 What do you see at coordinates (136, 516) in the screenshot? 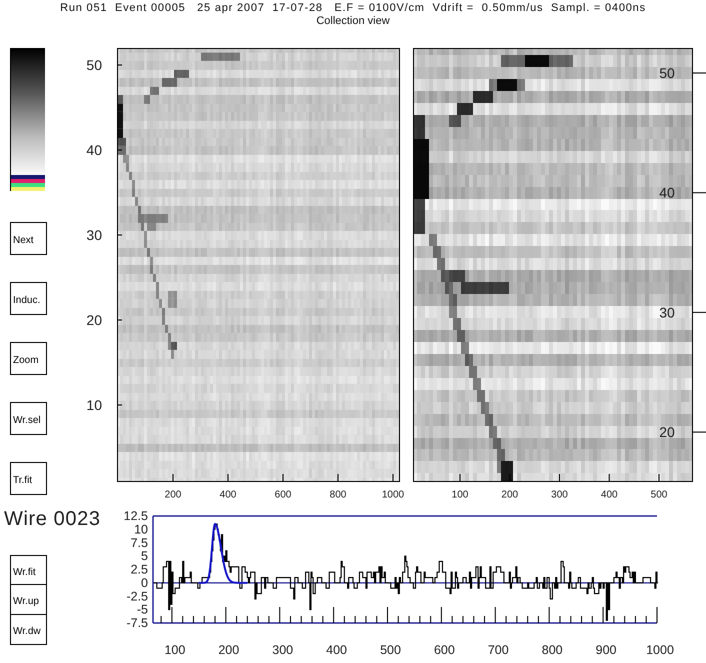
I see `tick-label: 12.5` at bounding box center [136, 516].